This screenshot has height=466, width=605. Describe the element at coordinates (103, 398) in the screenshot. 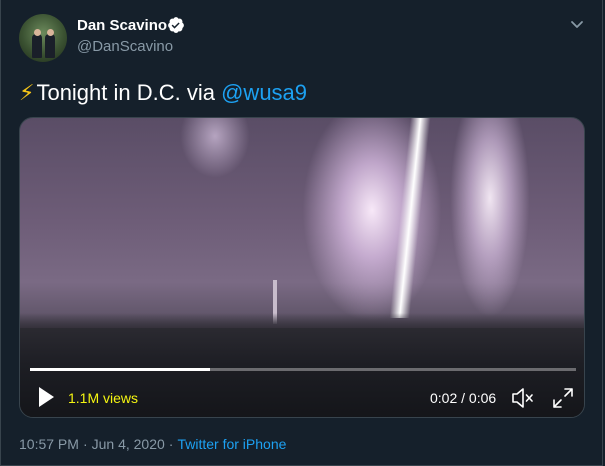

I see `view-count: 1.1M views` at that location.